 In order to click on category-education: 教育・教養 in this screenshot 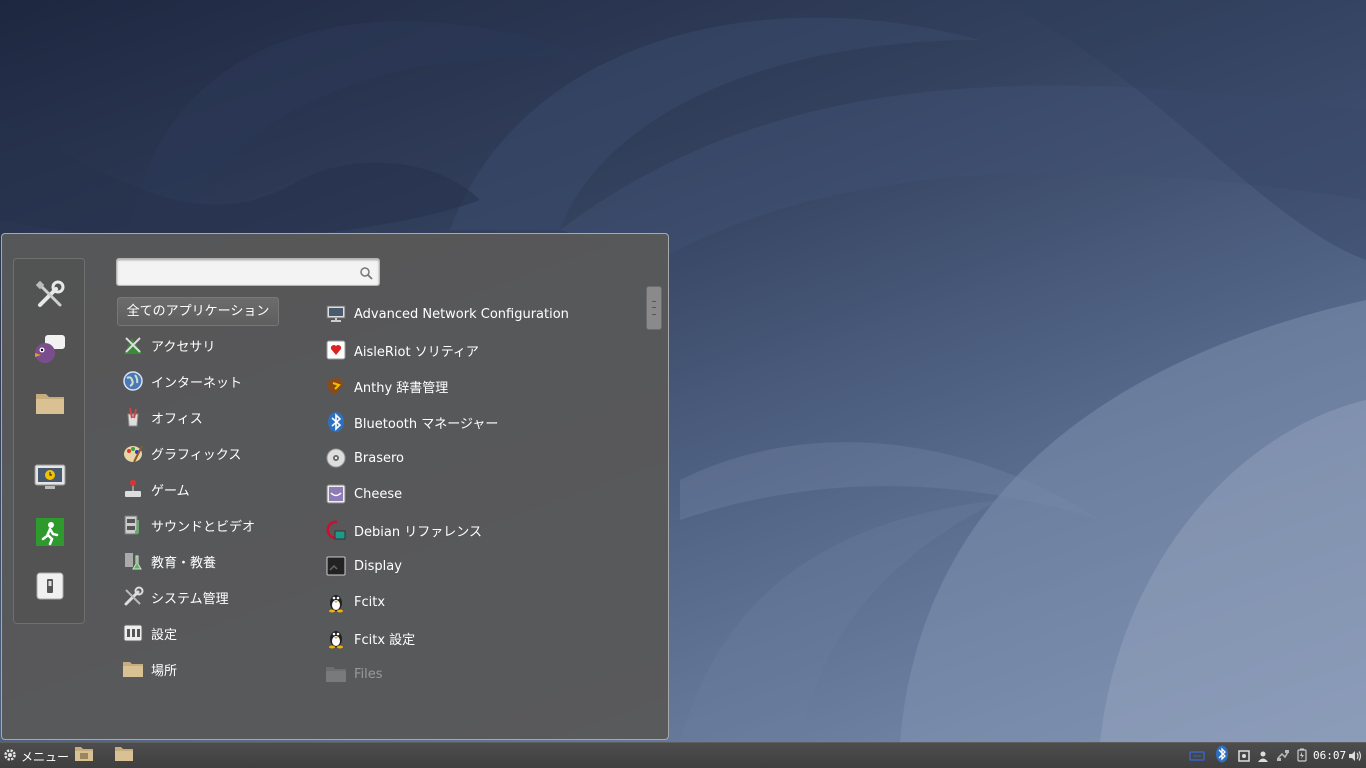, I will do `click(207, 561)`.